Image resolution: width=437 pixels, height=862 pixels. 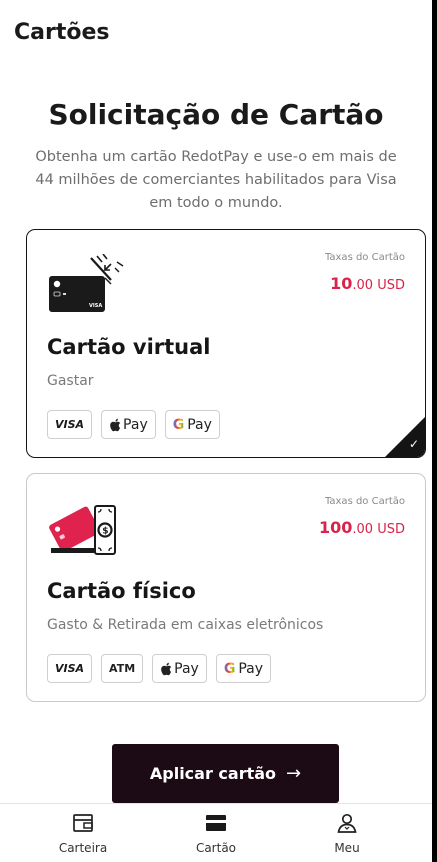 I want to click on card-icon, so click(x=216, y=823).